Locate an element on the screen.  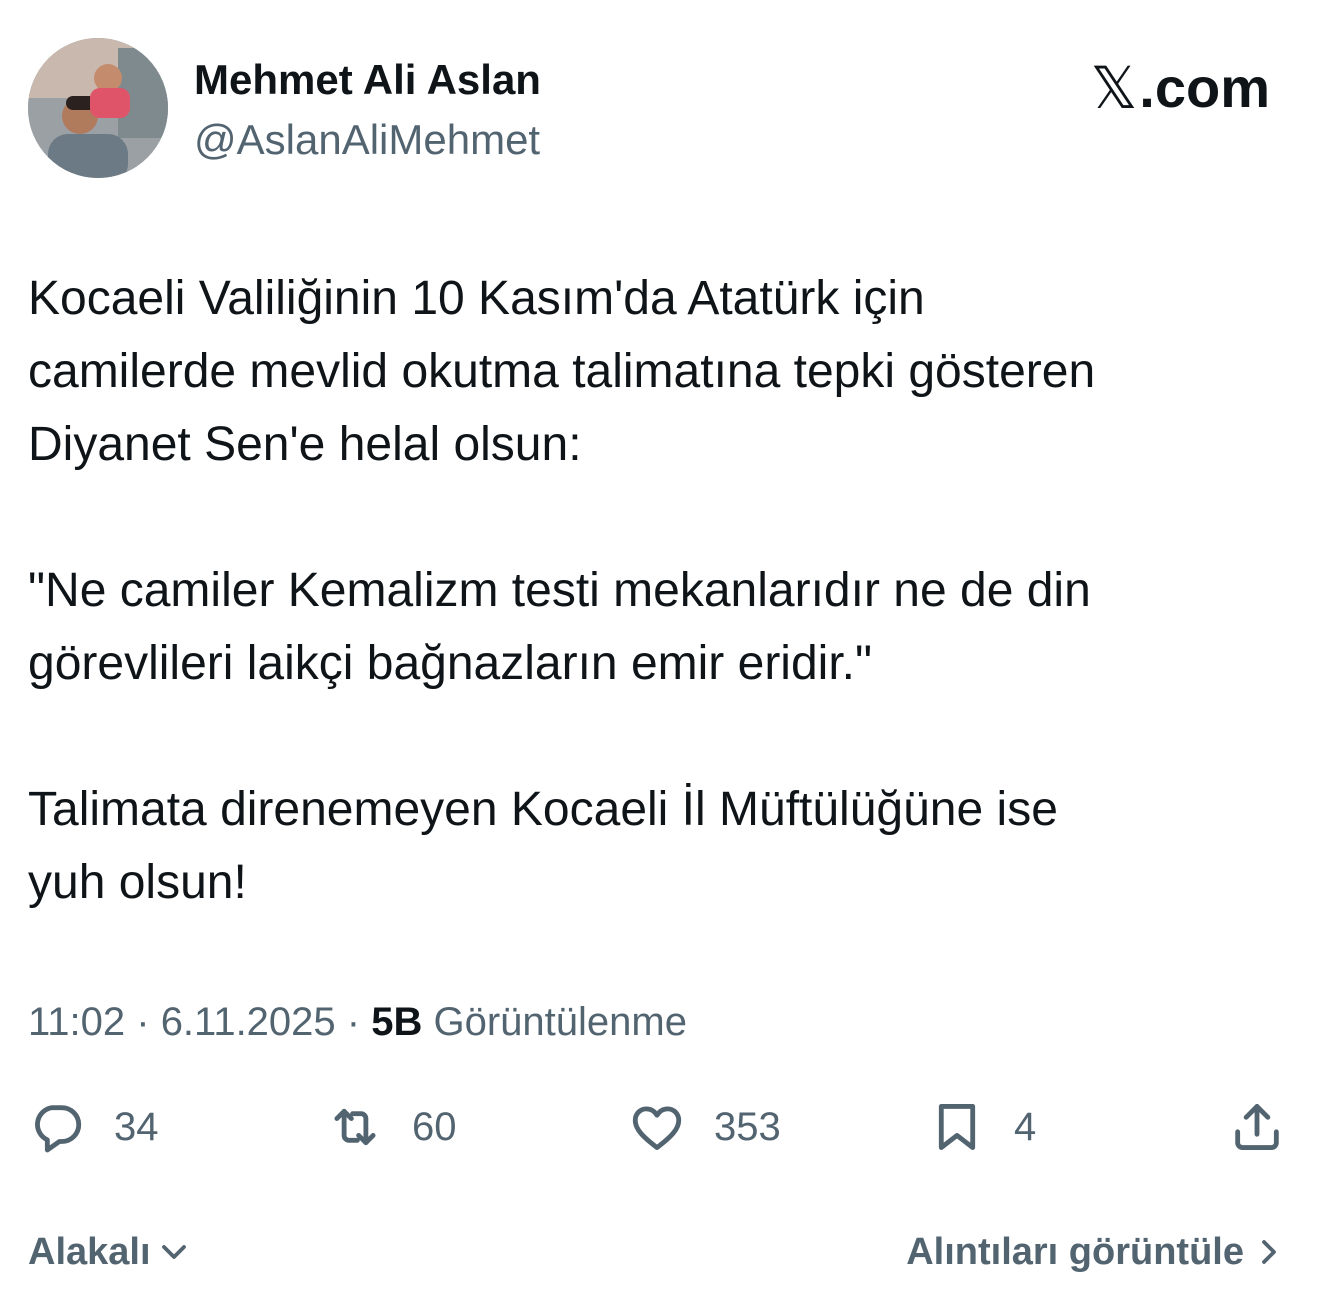
avatar-photo is located at coordinates (98, 108).